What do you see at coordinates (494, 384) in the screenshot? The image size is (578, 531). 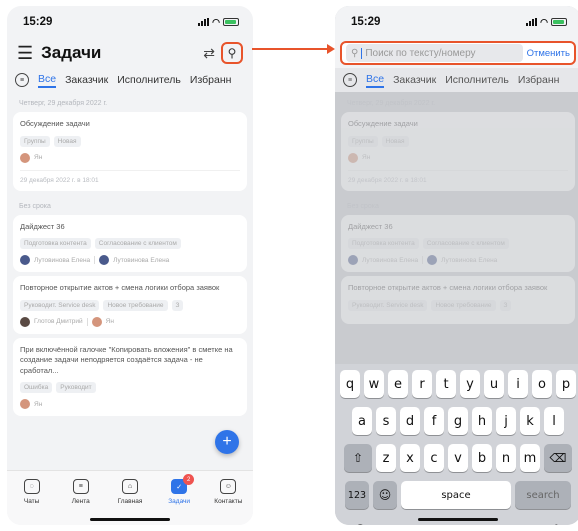 I see `key-u: u` at bounding box center [494, 384].